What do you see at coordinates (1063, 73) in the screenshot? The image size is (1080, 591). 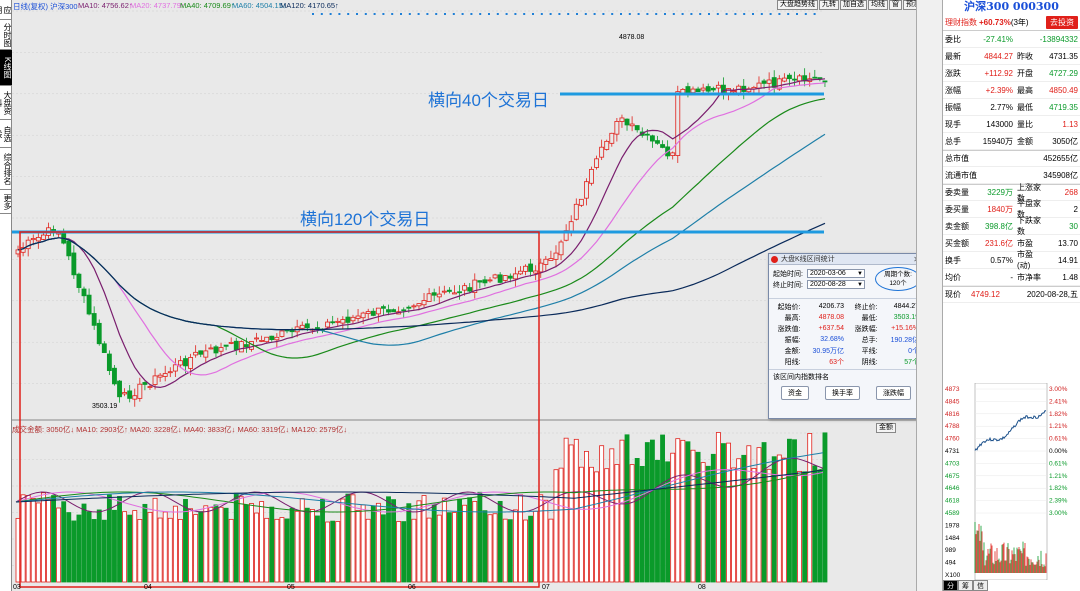 I see `quote-value-2: 4727.29` at bounding box center [1063, 73].